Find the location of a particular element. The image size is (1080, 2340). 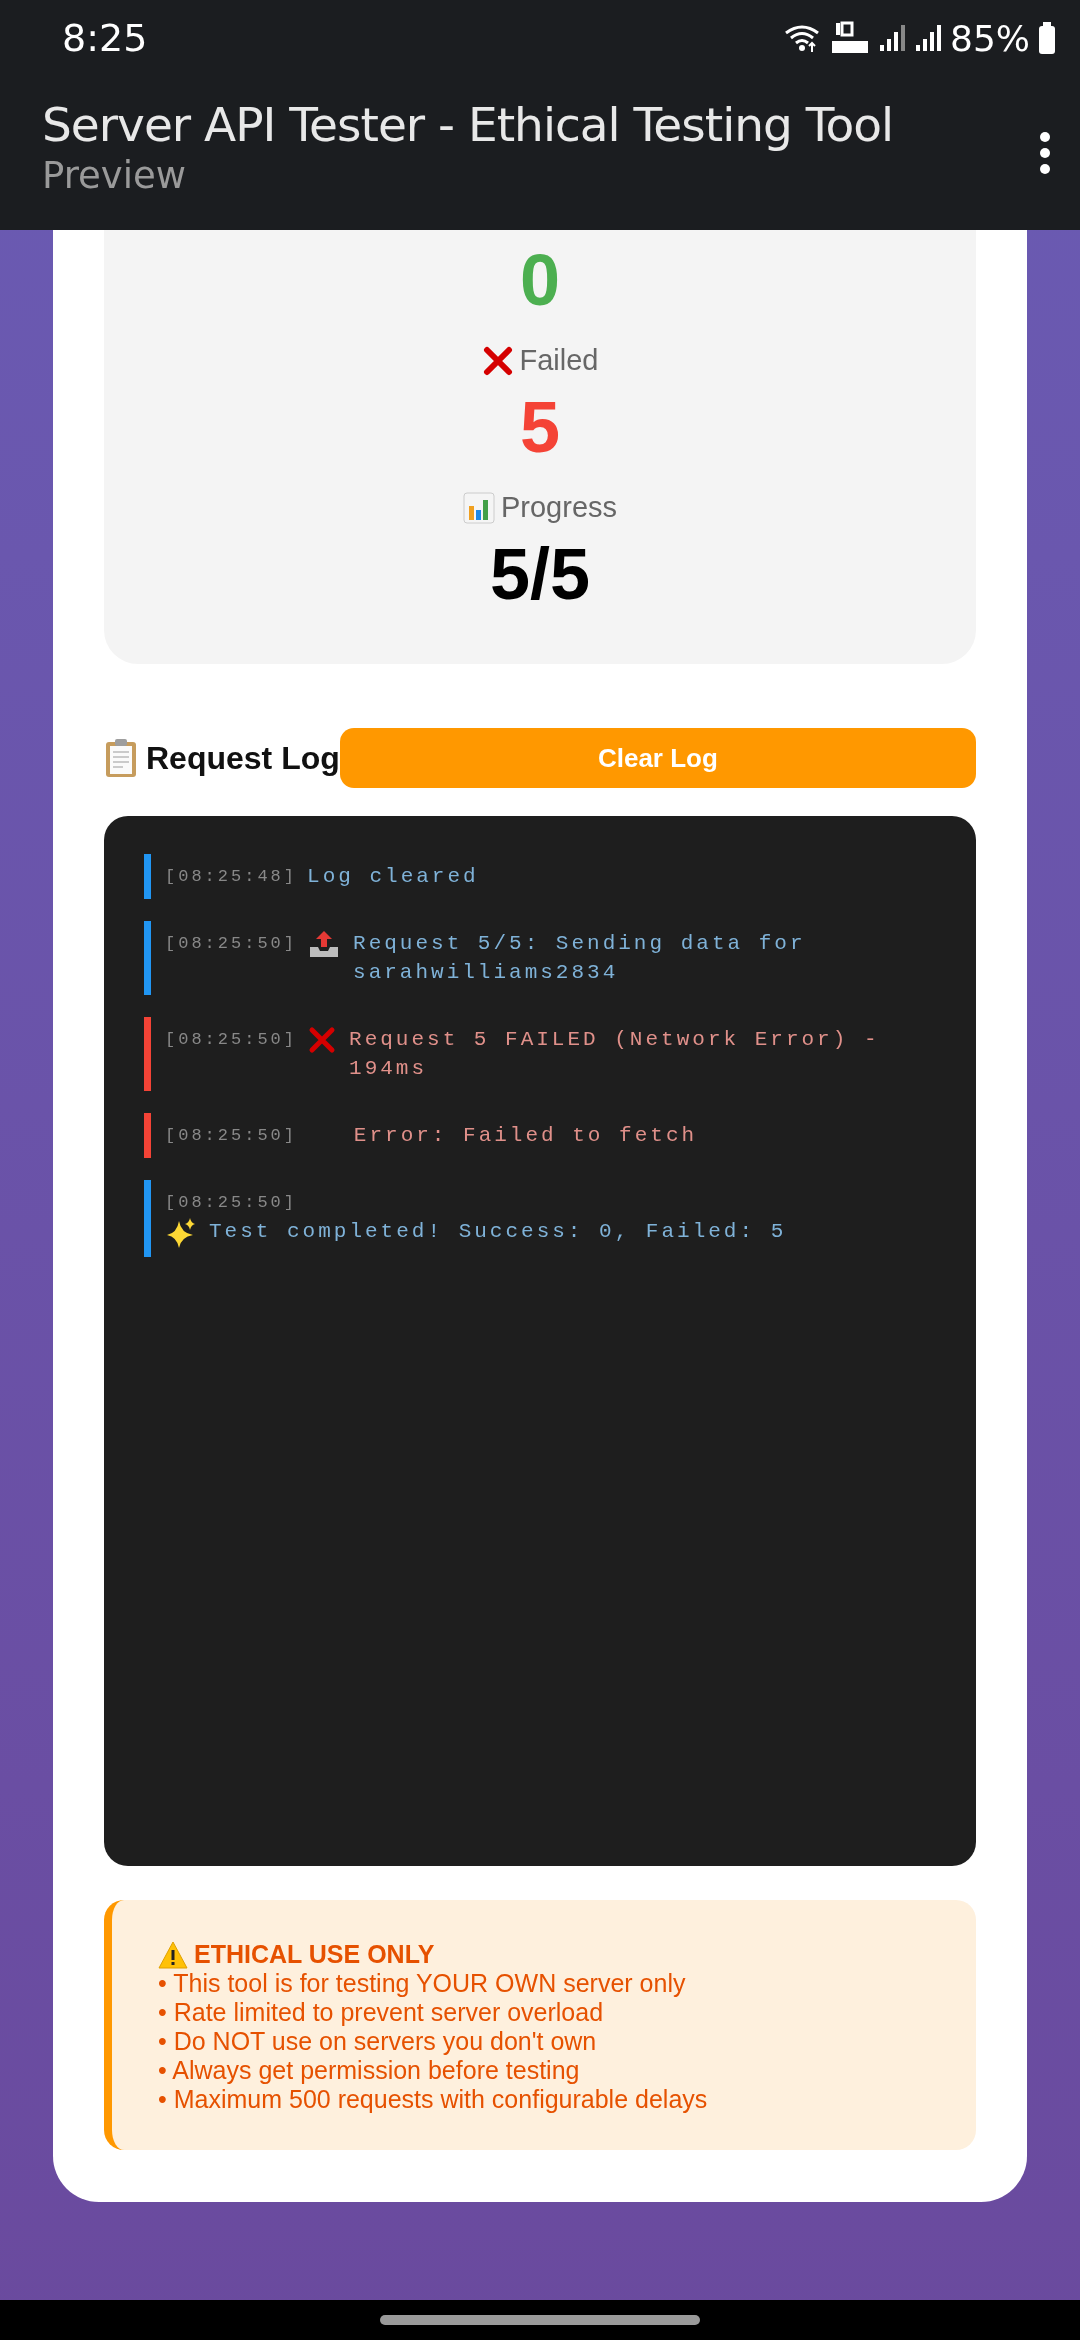

cross-icon is located at coordinates (497, 360).